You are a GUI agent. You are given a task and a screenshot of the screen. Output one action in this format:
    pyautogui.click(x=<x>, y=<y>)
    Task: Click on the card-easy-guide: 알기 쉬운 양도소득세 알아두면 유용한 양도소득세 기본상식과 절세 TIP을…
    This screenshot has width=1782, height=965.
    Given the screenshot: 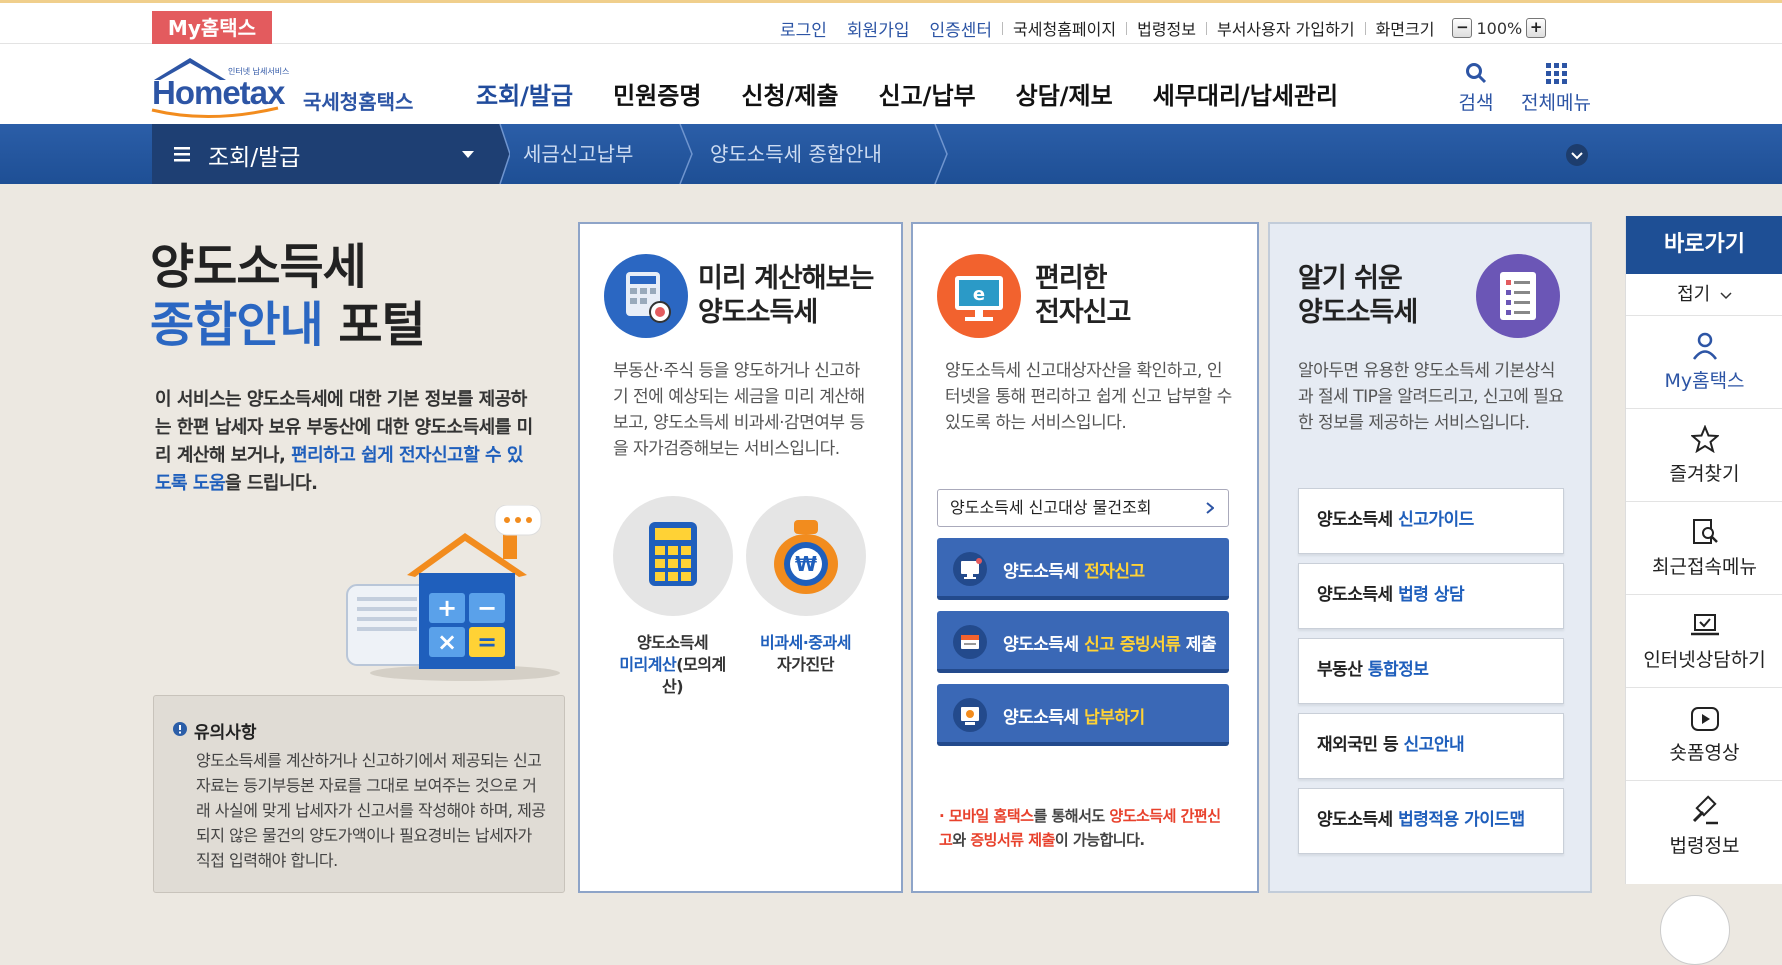 What is the action you would take?
    pyautogui.click(x=1430, y=557)
    